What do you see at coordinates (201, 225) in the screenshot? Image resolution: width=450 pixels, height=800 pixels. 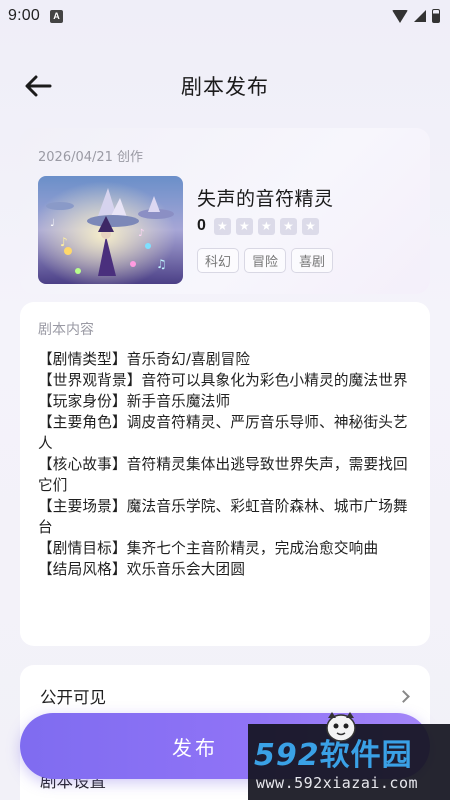 I see `rating-value: 0` at bounding box center [201, 225].